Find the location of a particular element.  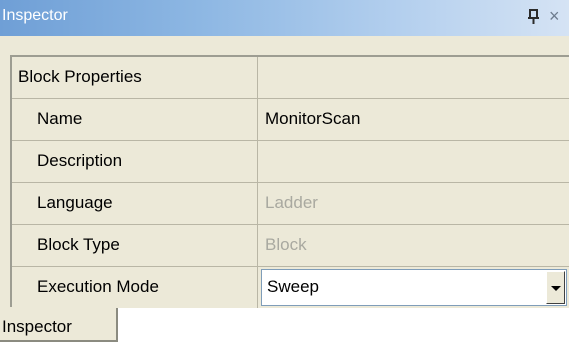

tab-strip: Inspector is located at coordinates (284, 327).